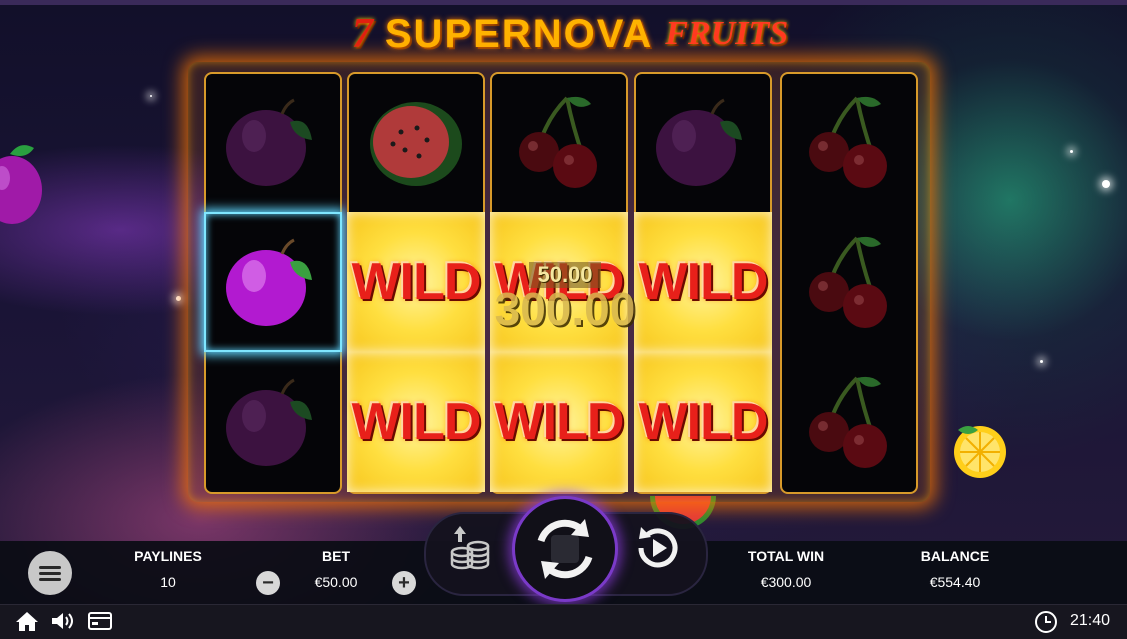 The height and width of the screenshot is (639, 1127). What do you see at coordinates (404, 583) in the screenshot?
I see `bet-increase-button: +` at bounding box center [404, 583].